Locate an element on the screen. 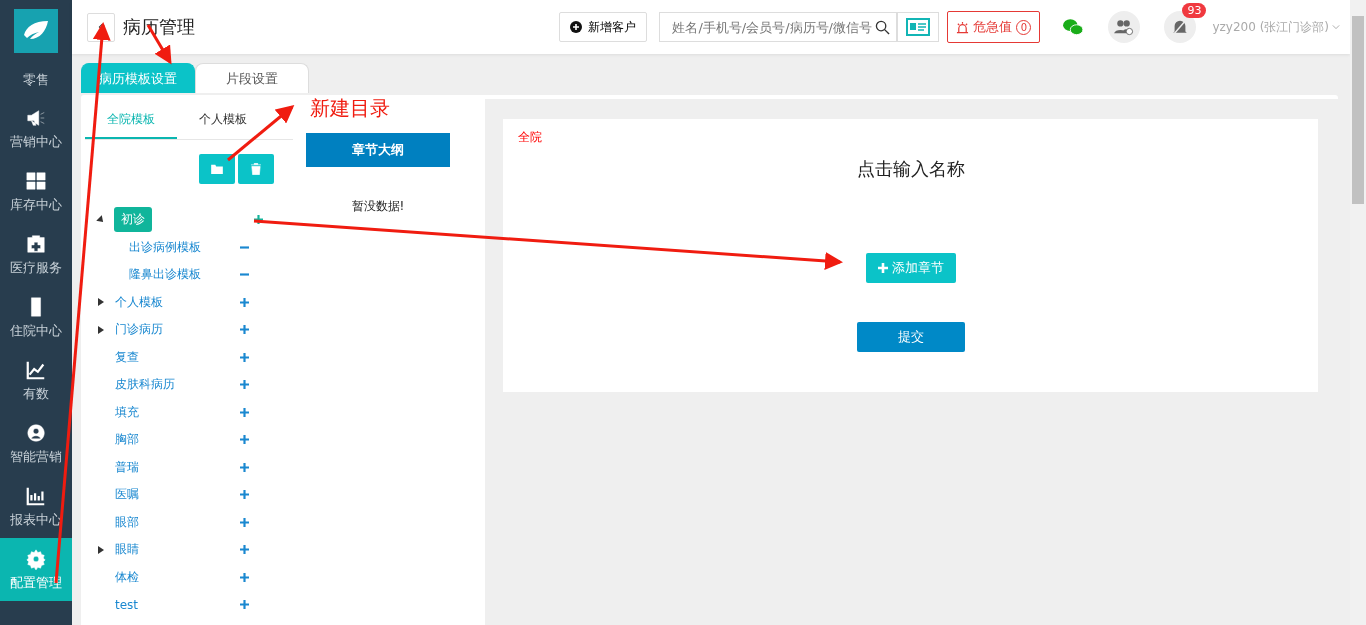 This screenshot has height=625, width=1366. id-card-icon is located at coordinates (918, 27).